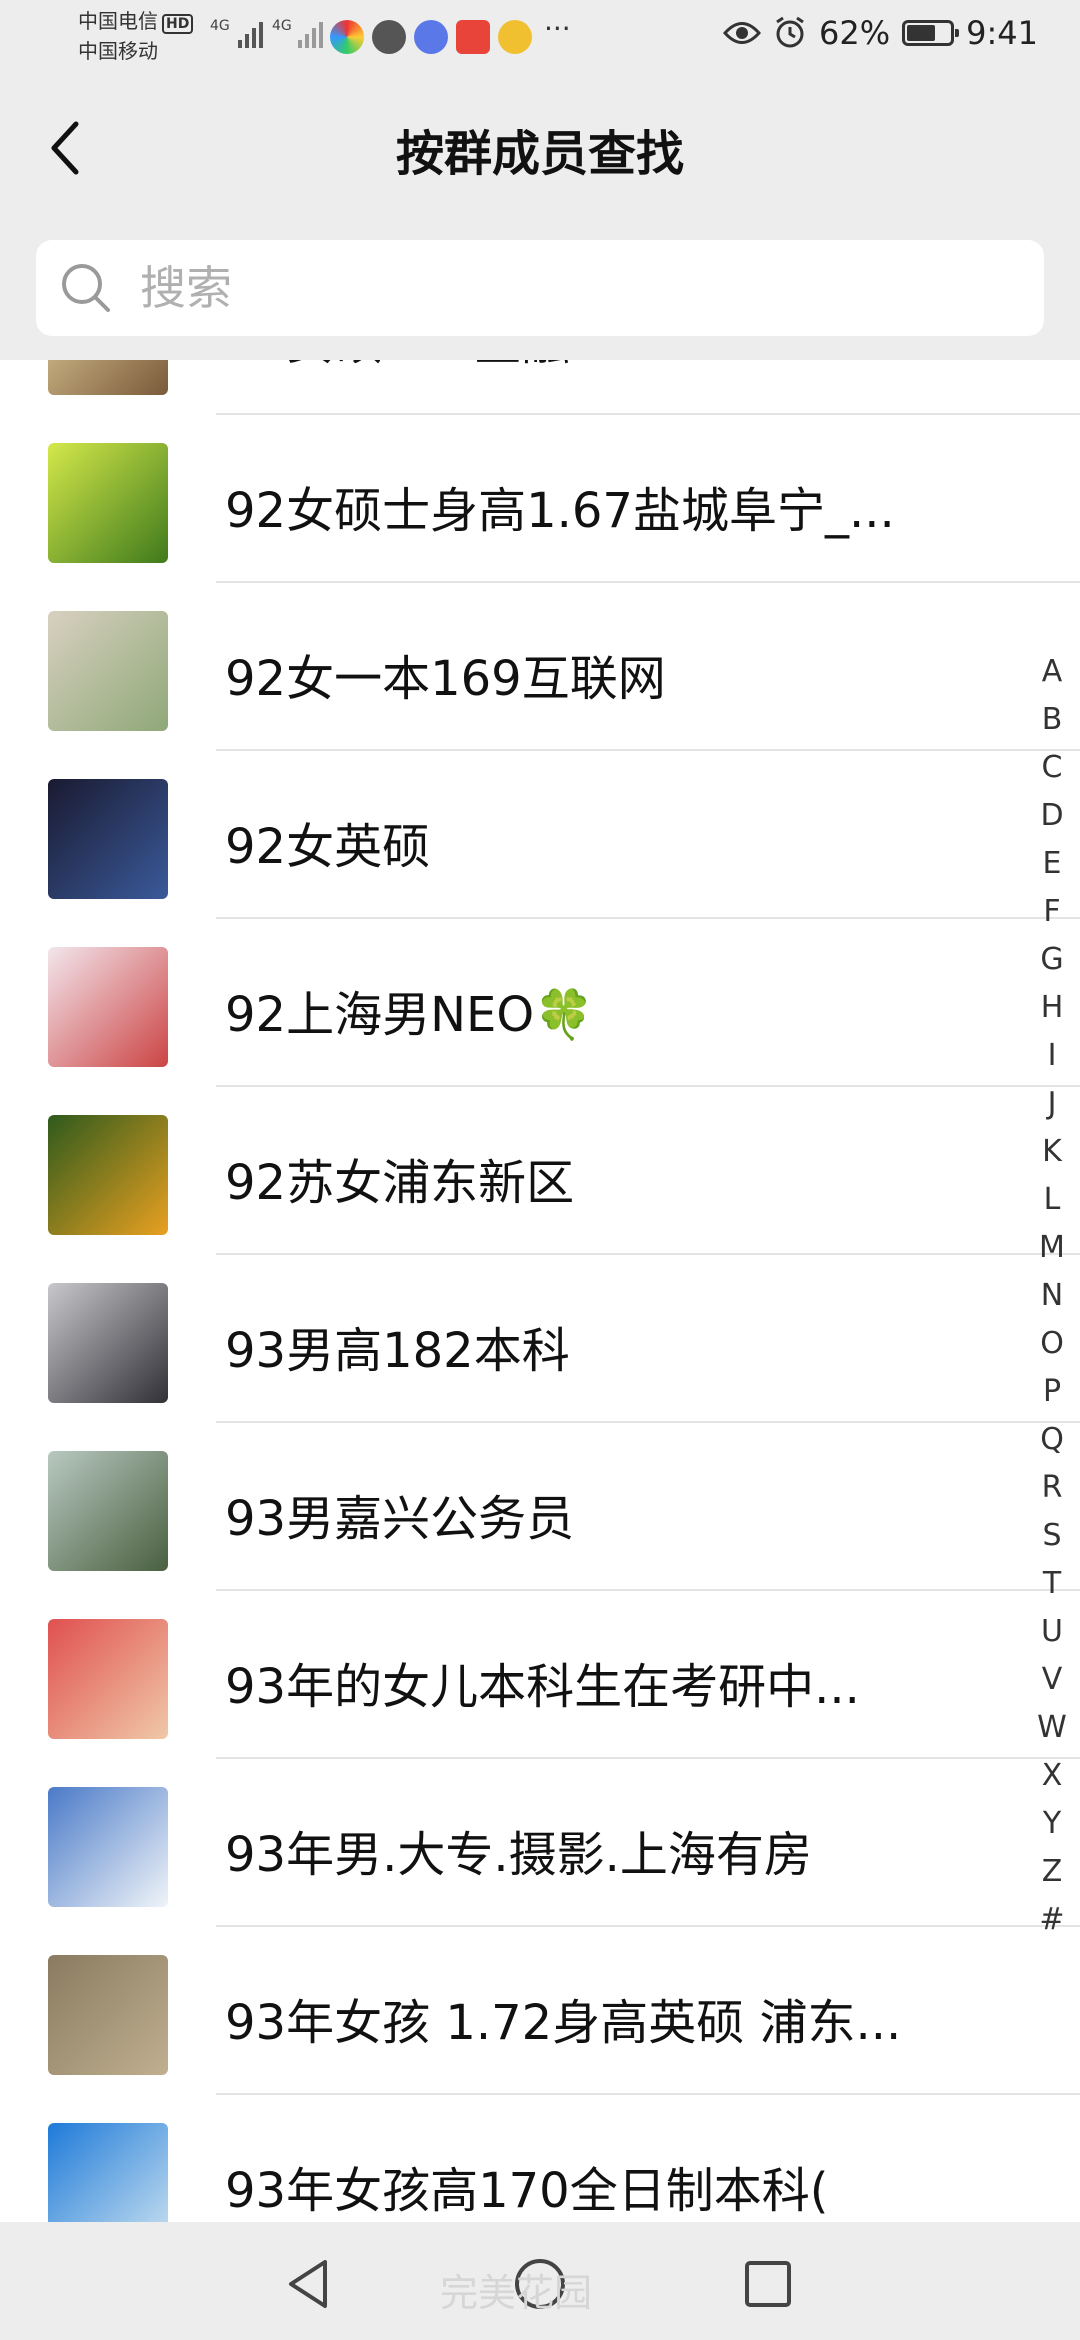 Image resolution: width=1080 pixels, height=2340 pixels. I want to click on index-letter: F, so click(1052, 912).